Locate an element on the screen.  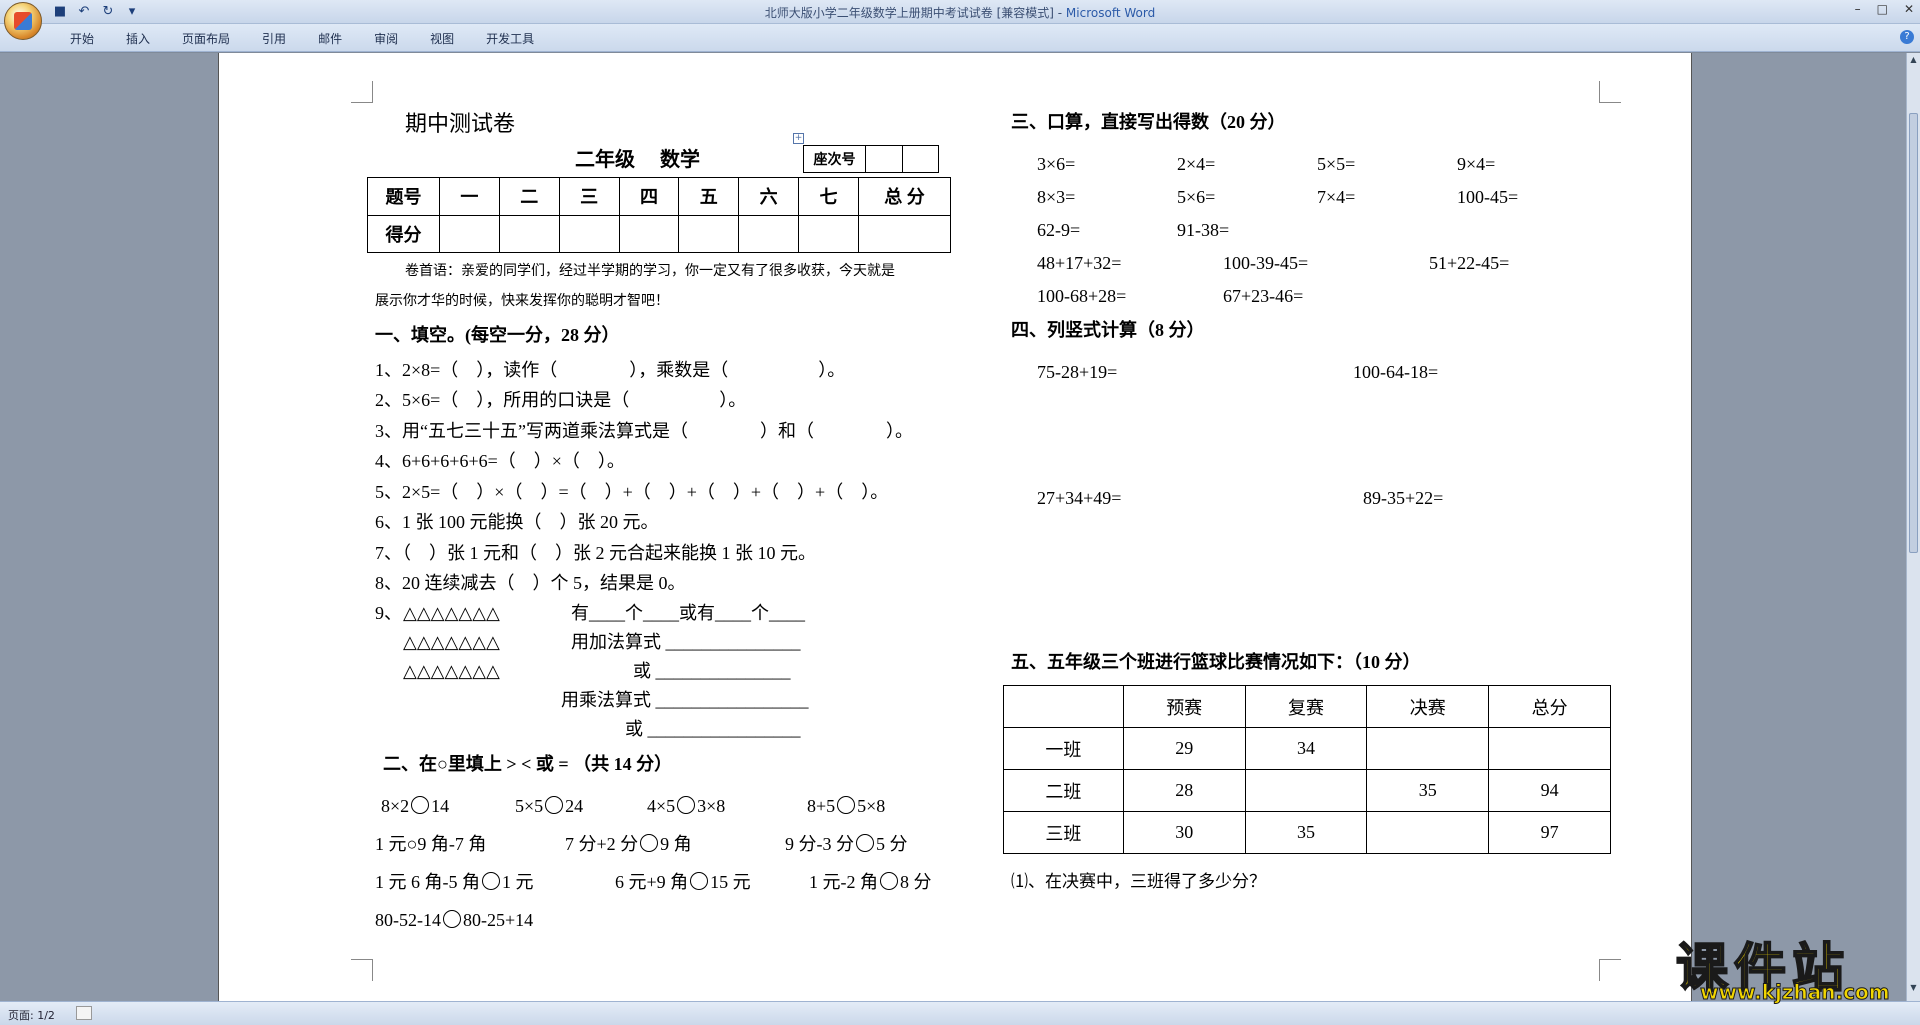
fill-item-9-number: 9、 is located at coordinates (388, 613).